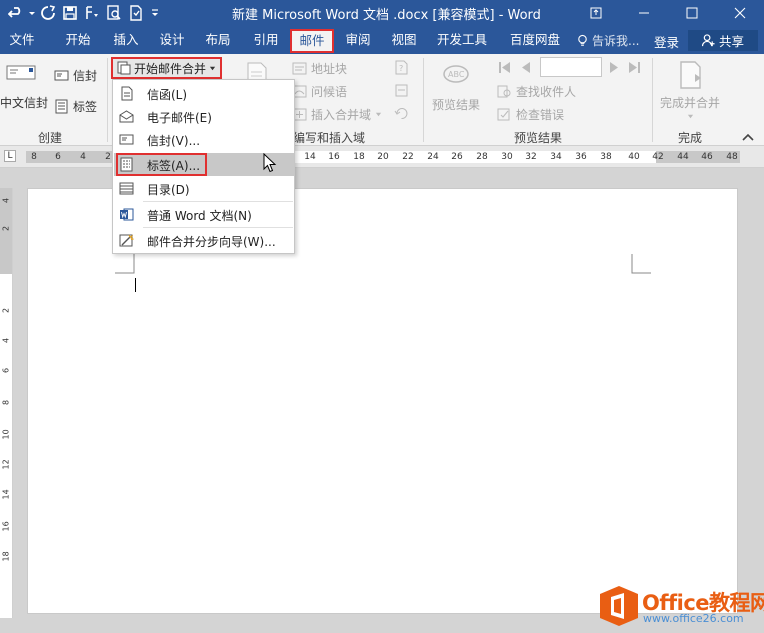 This screenshot has width=764, height=633. I want to click on insert-merge-field-label: 插入合并域, so click(341, 115).